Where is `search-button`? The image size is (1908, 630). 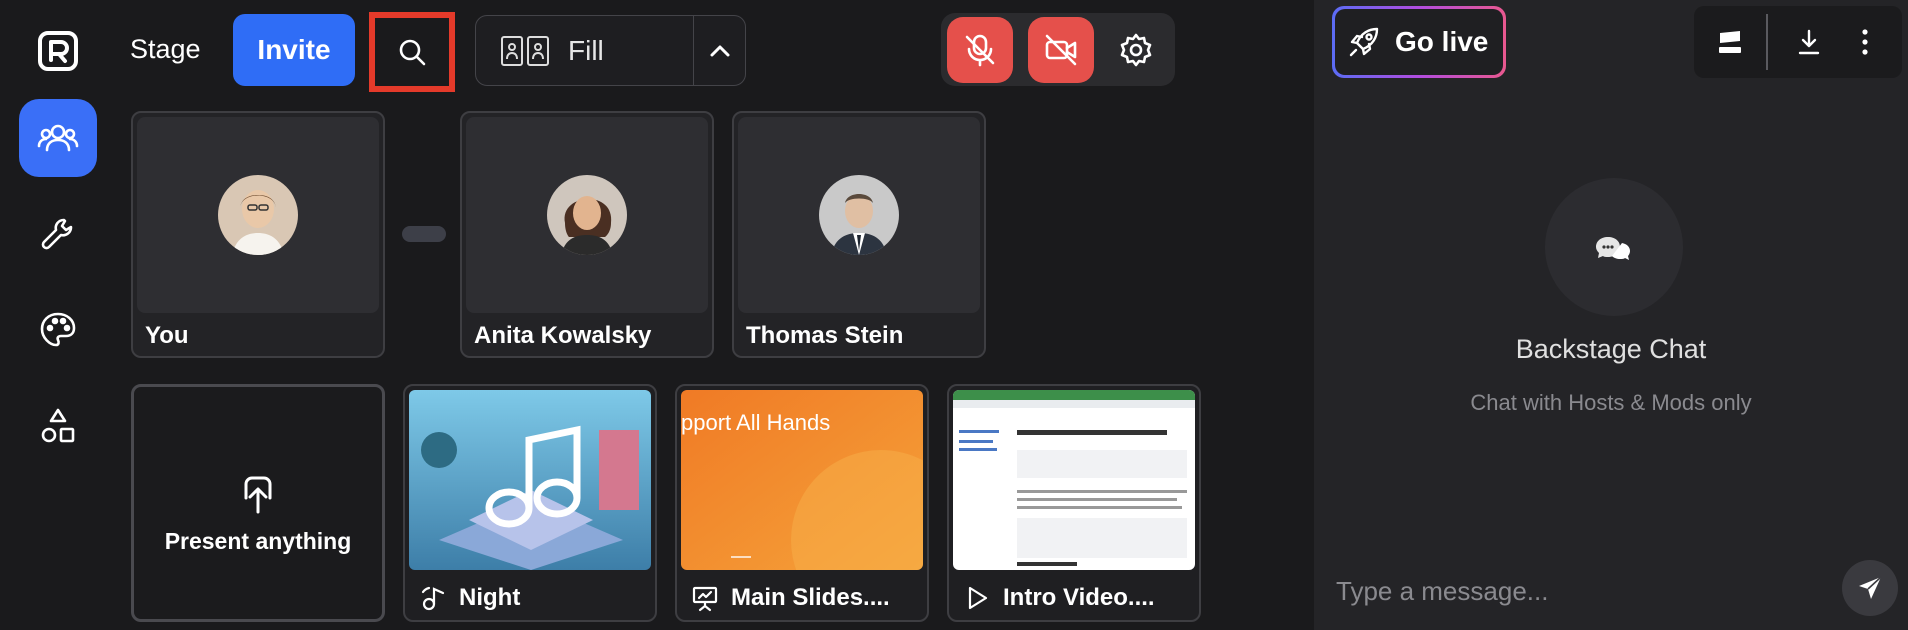
search-button is located at coordinates (412, 52).